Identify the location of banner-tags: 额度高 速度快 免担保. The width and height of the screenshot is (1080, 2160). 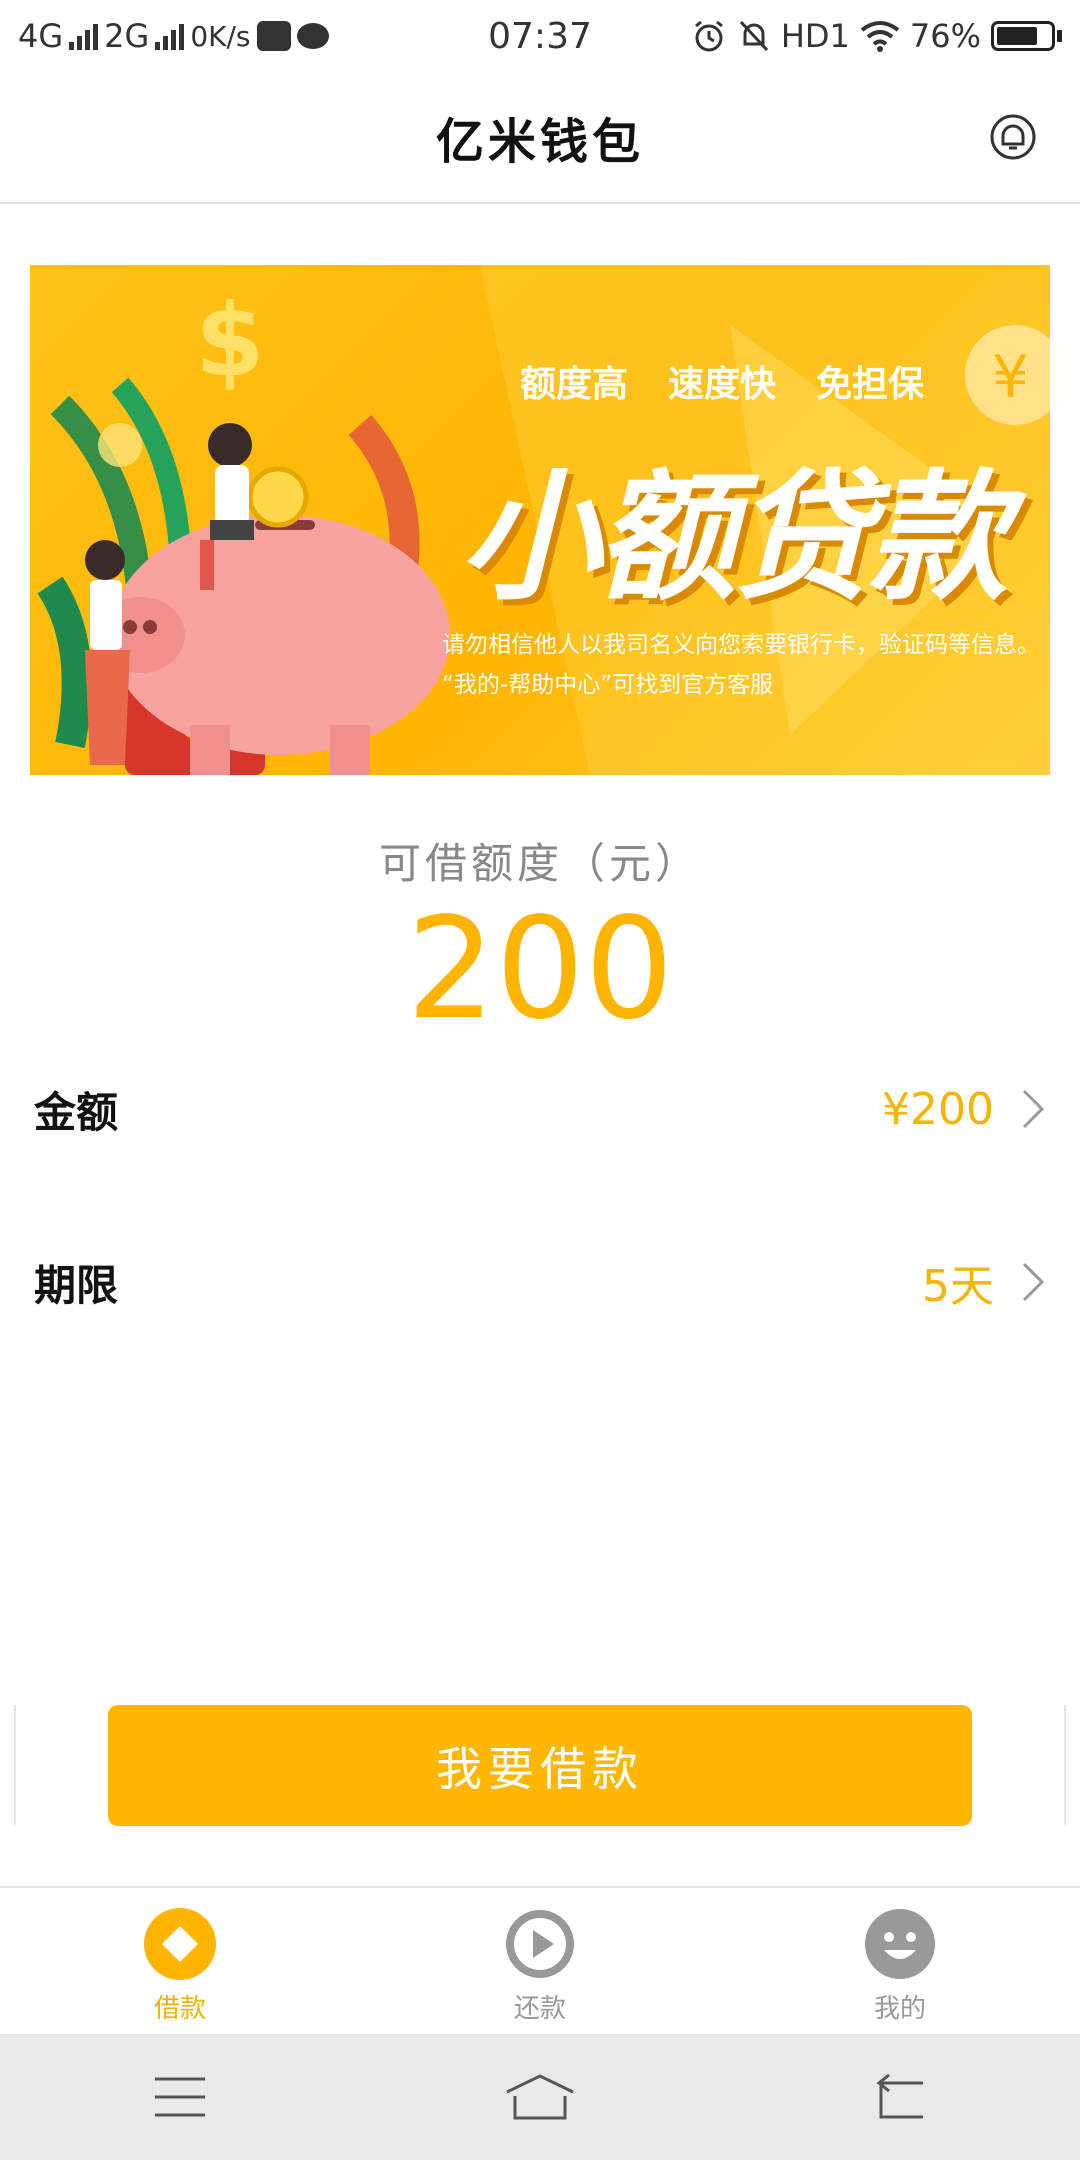
(722, 381).